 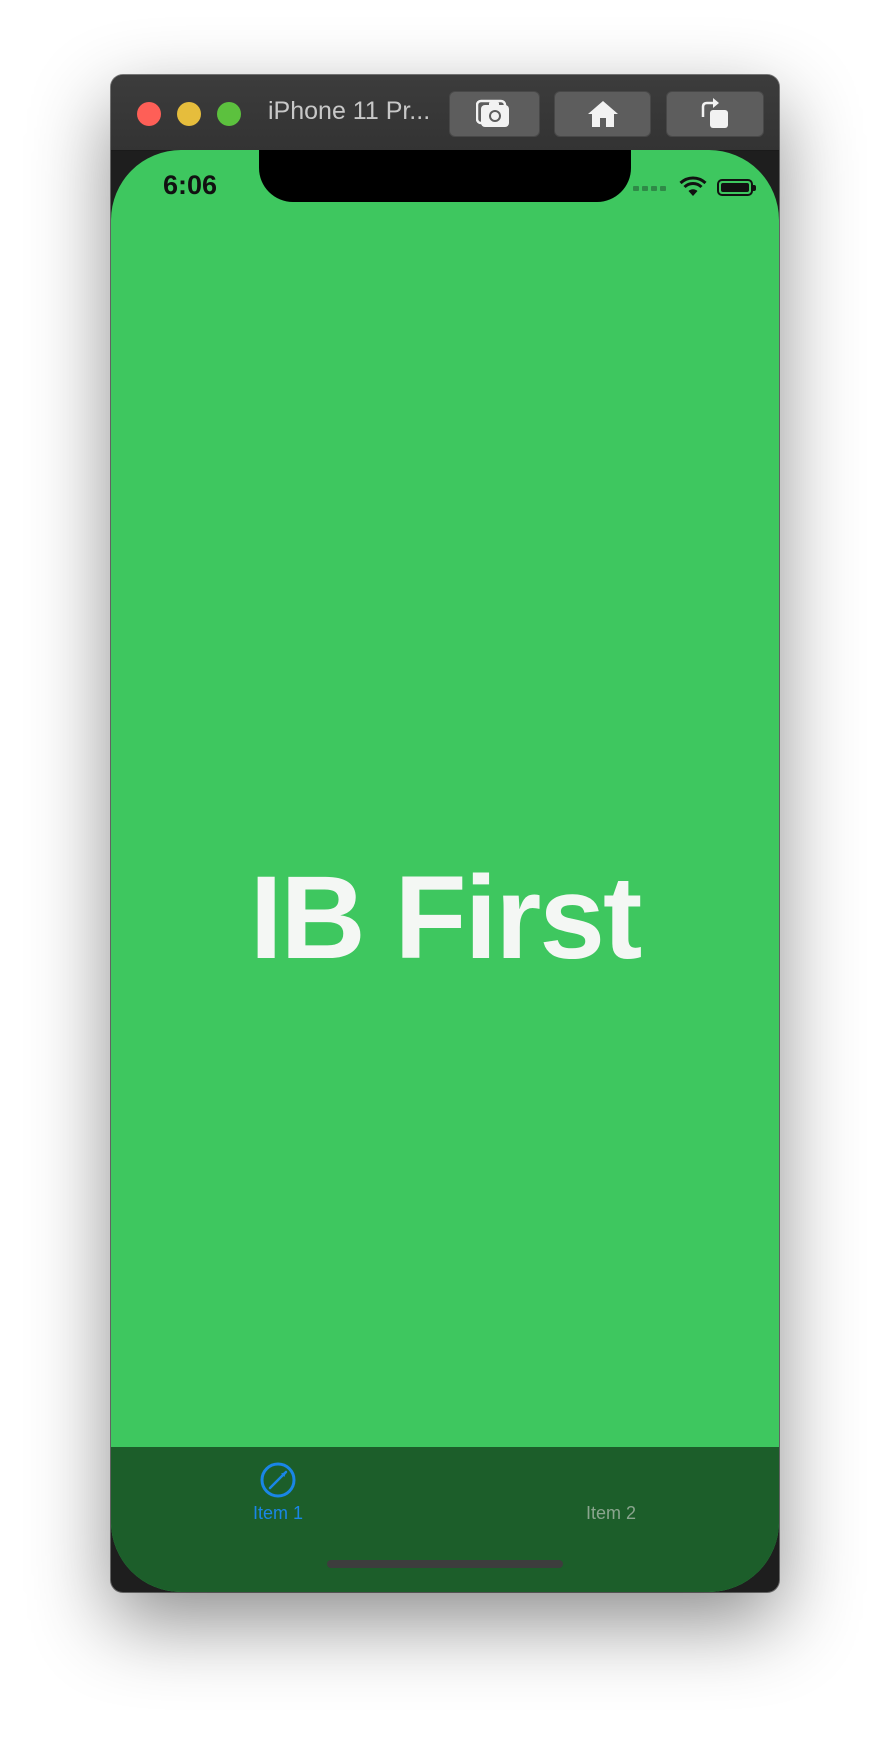 I want to click on rotate-icon, so click(x=714, y=113).